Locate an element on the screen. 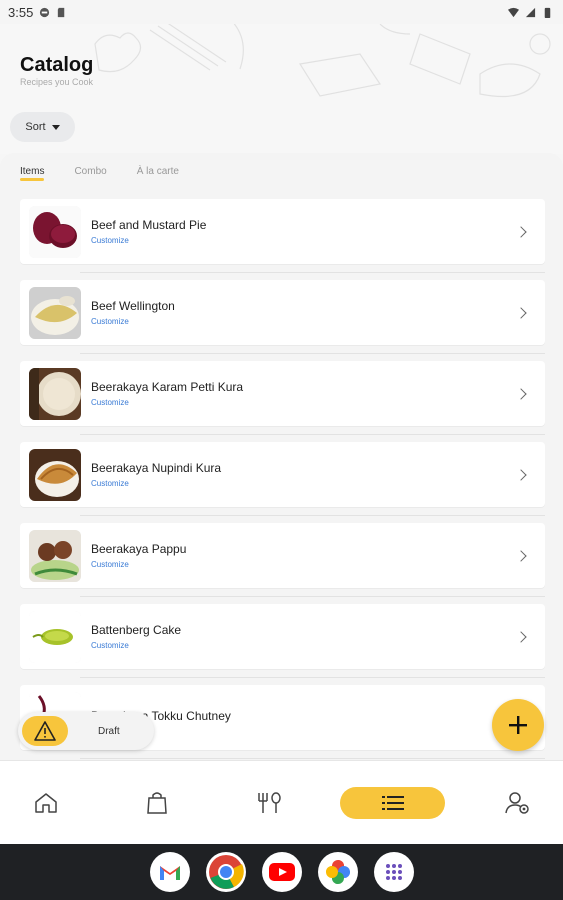  header: Catalog Recipes you Cook Sort is located at coordinates (281, 89).